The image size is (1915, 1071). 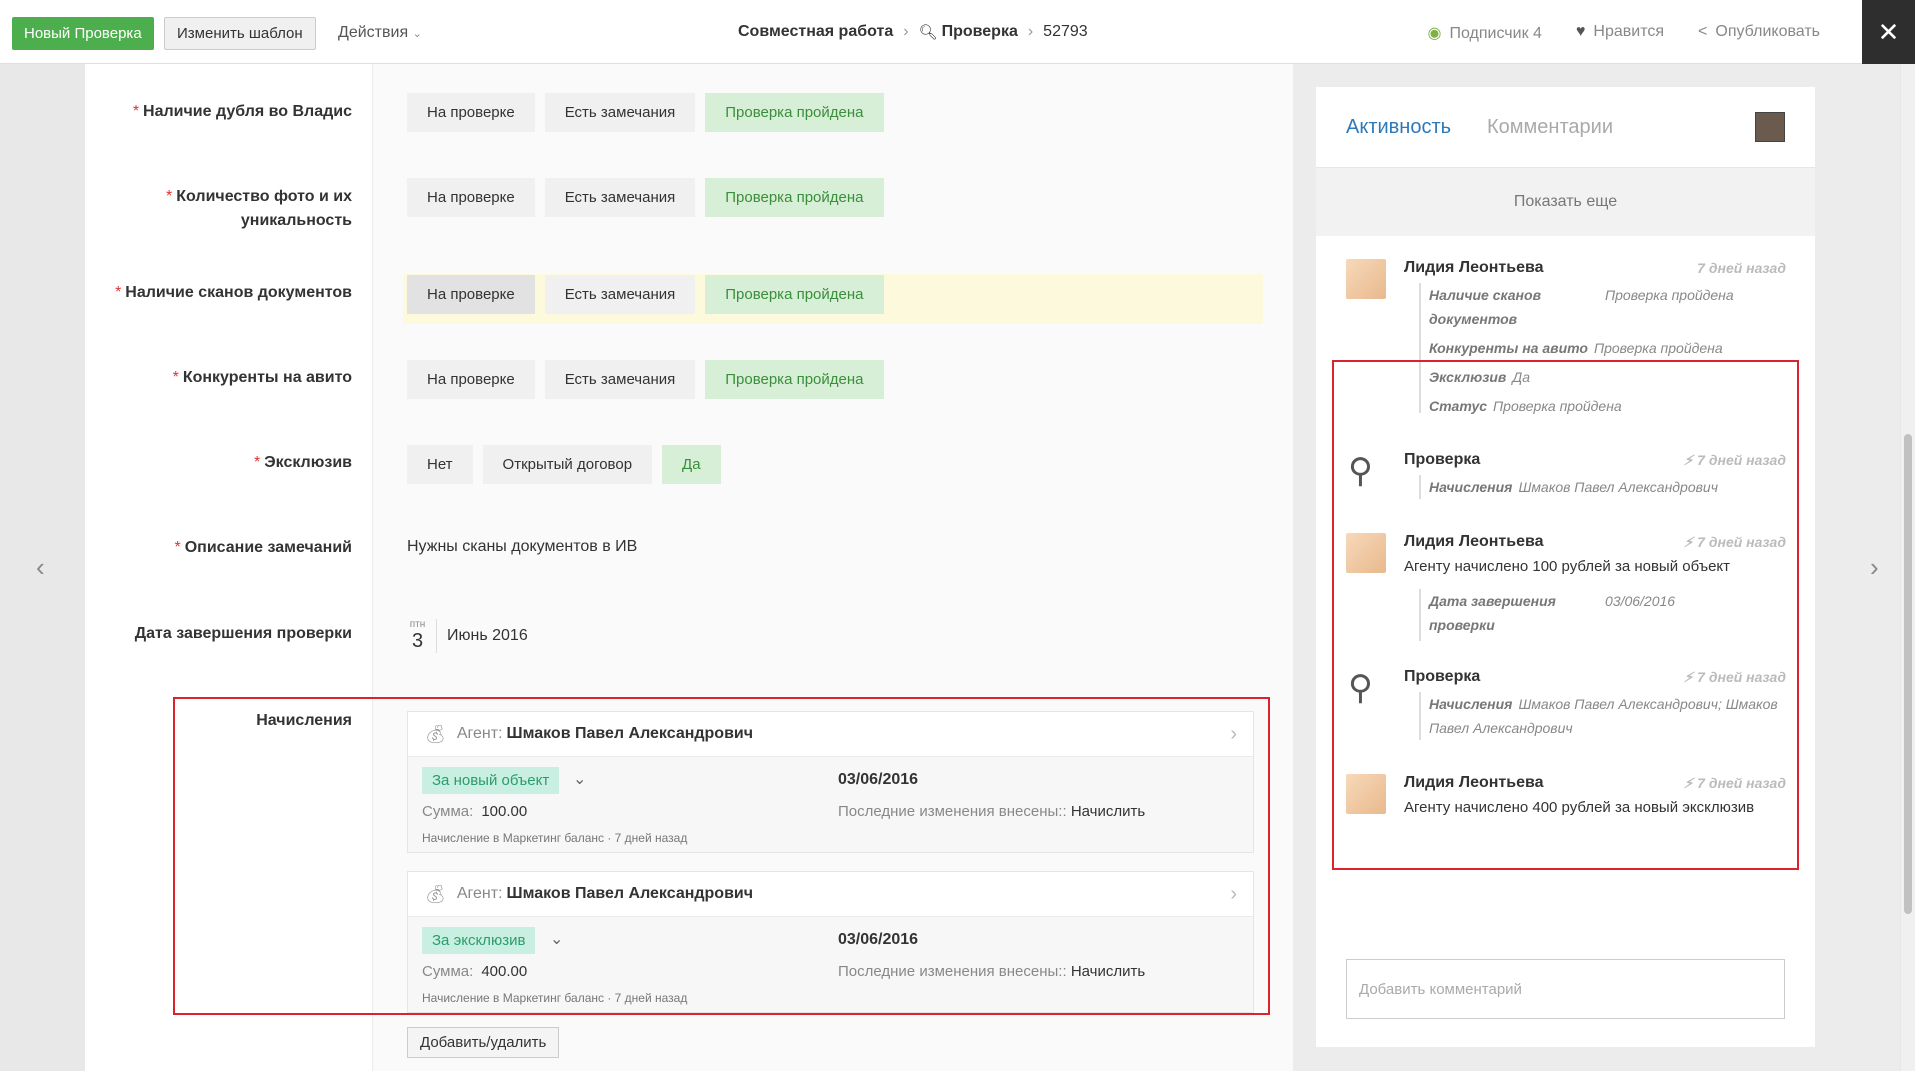 What do you see at coordinates (1550, 127) in the screenshot?
I see `tab-comments: Комментарии` at bounding box center [1550, 127].